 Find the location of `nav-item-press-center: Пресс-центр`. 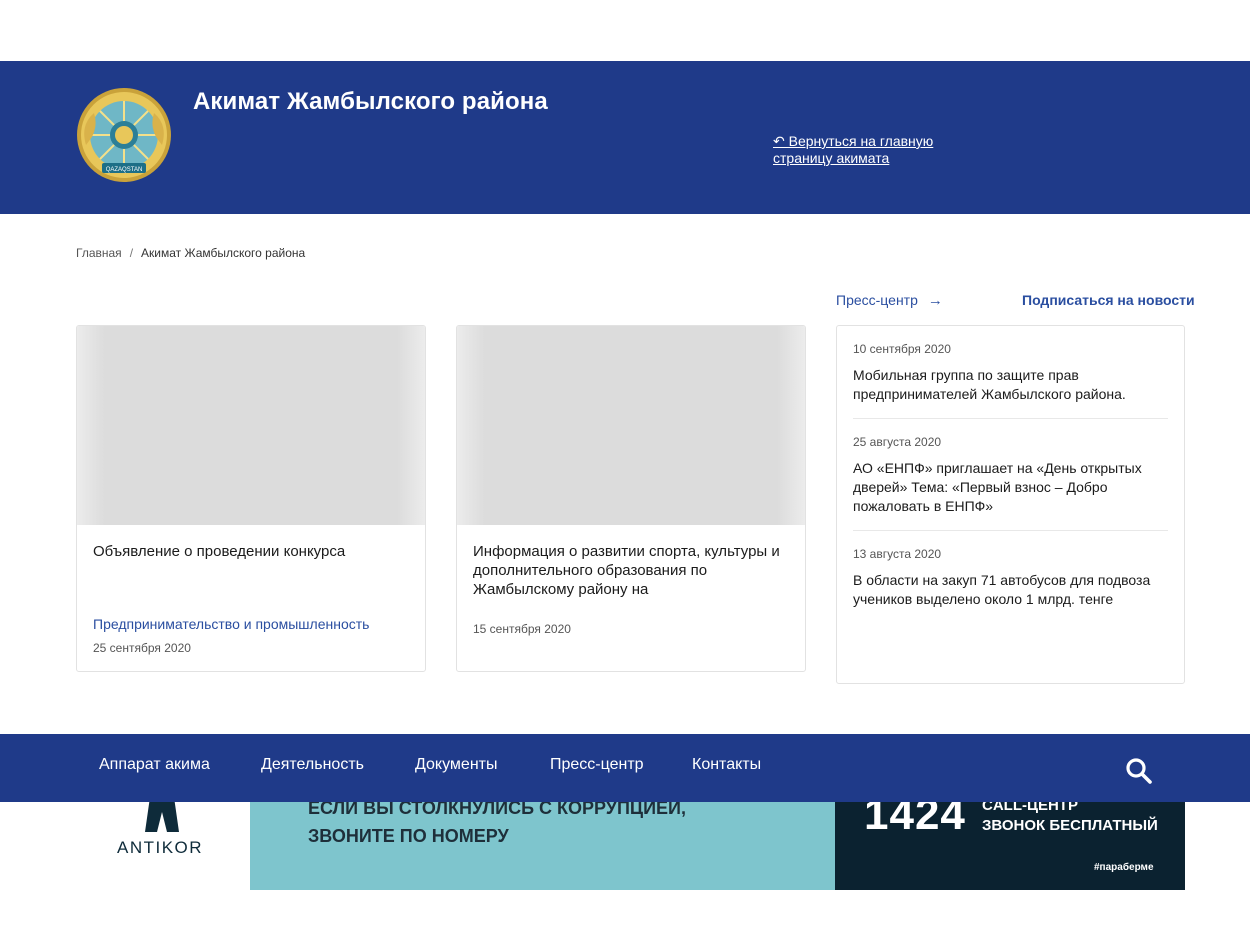

nav-item-press-center: Пресс-центр is located at coordinates (597, 765).